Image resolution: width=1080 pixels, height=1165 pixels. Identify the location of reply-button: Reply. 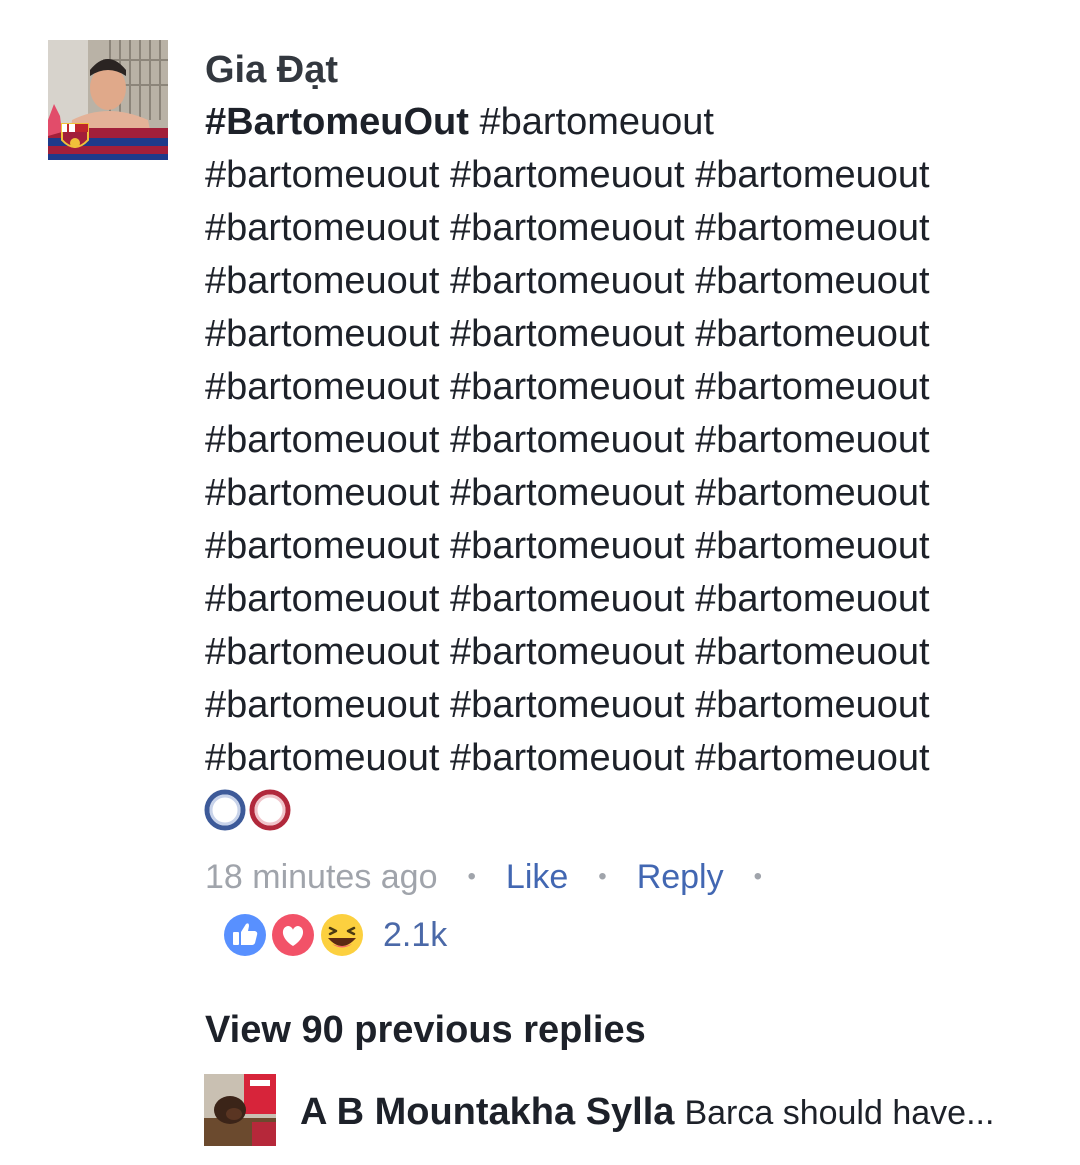
(680, 877).